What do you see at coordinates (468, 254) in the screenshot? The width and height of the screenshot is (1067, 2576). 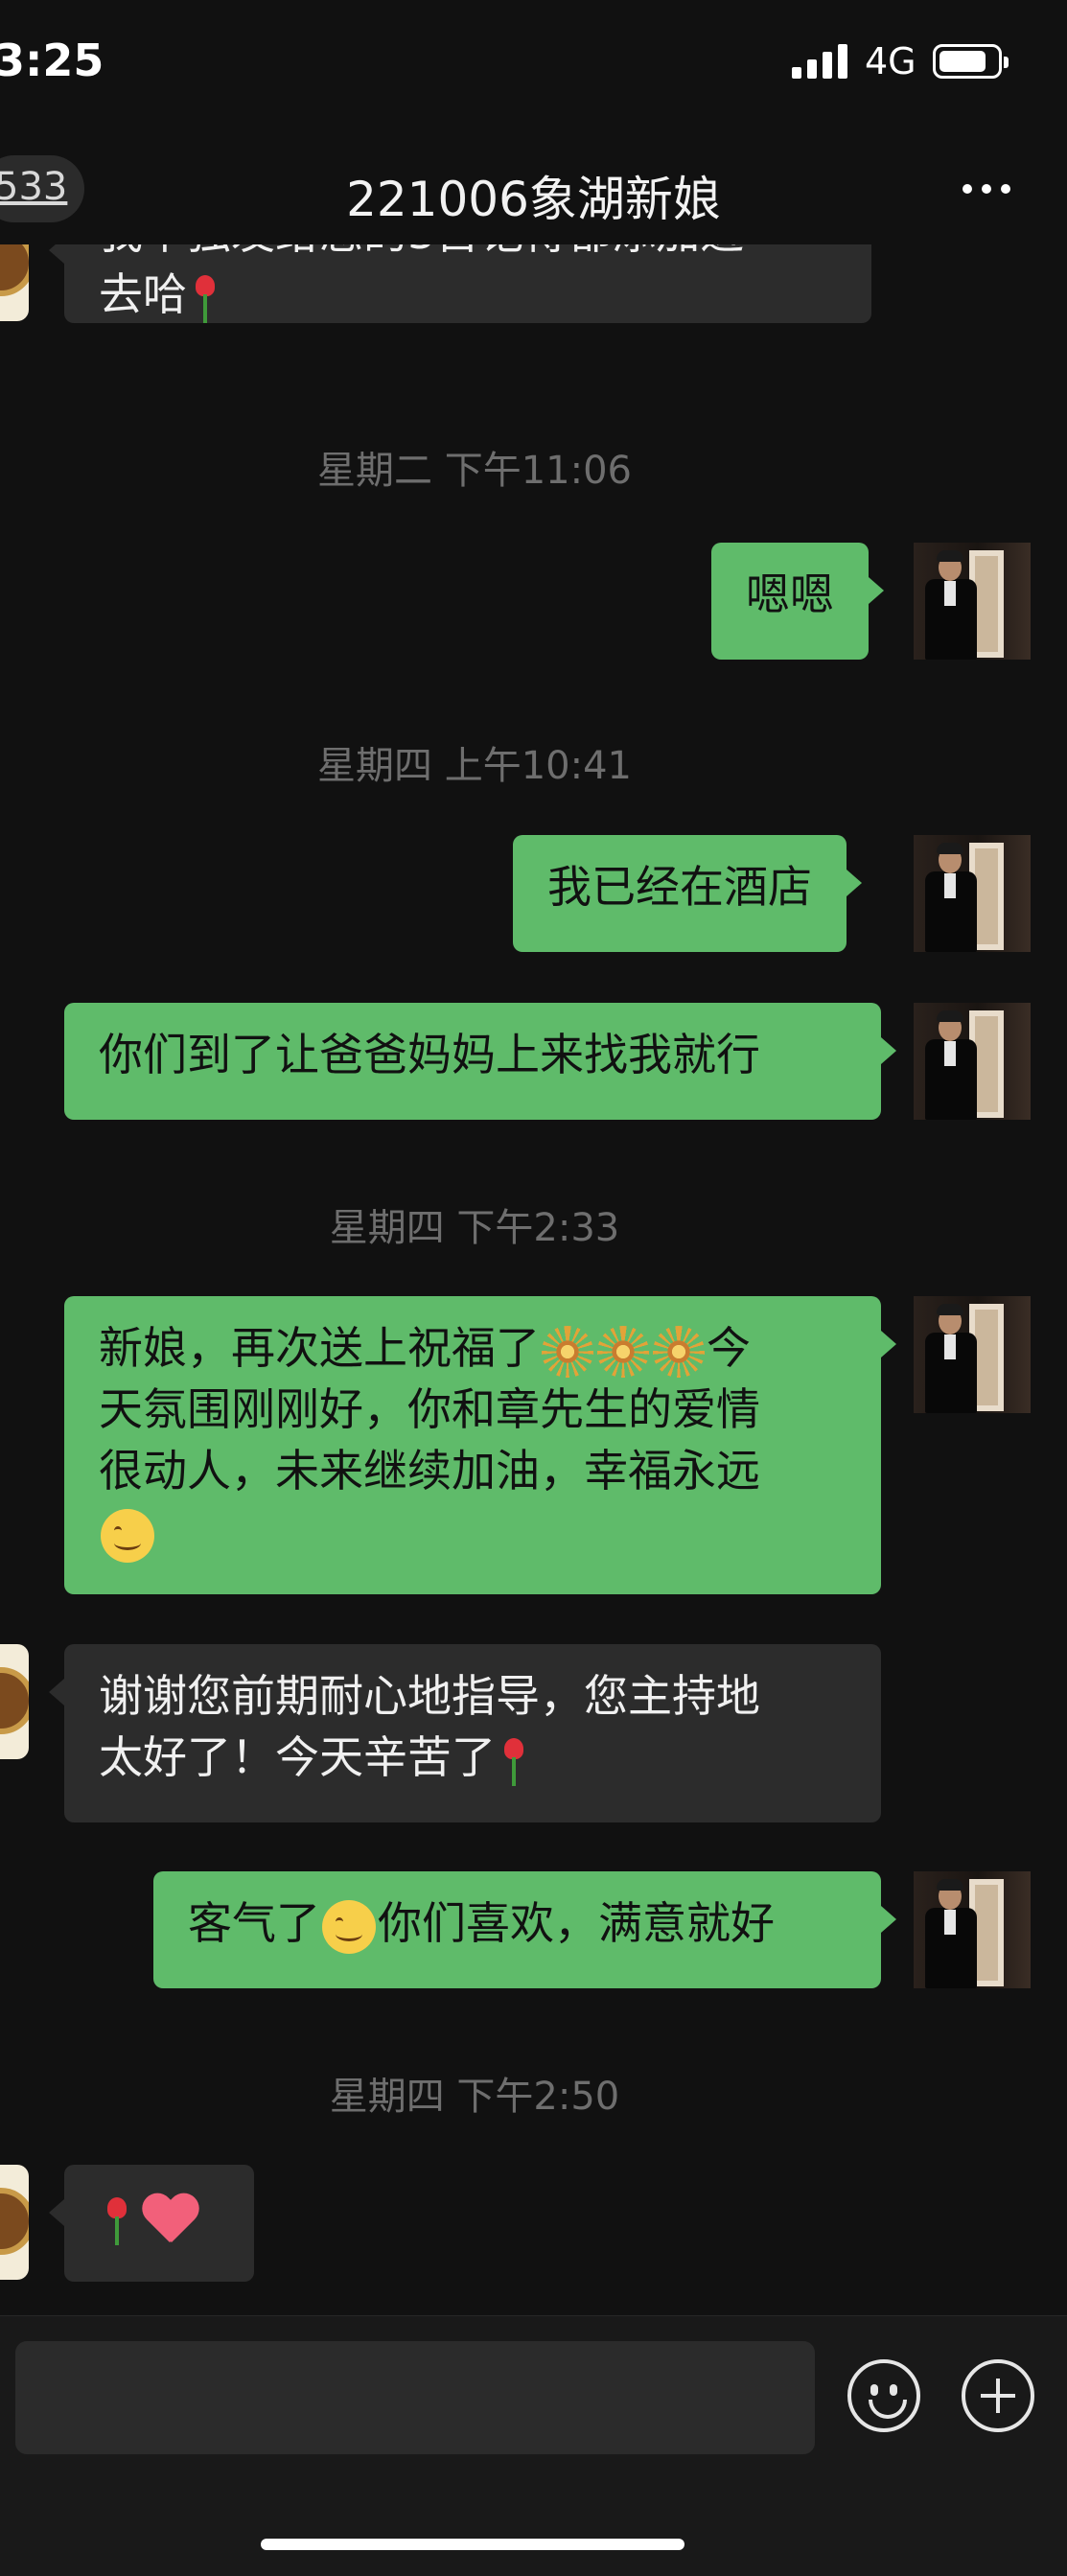 I see `message-text: 我单独发给您的3首记得都添加进` at bounding box center [468, 254].